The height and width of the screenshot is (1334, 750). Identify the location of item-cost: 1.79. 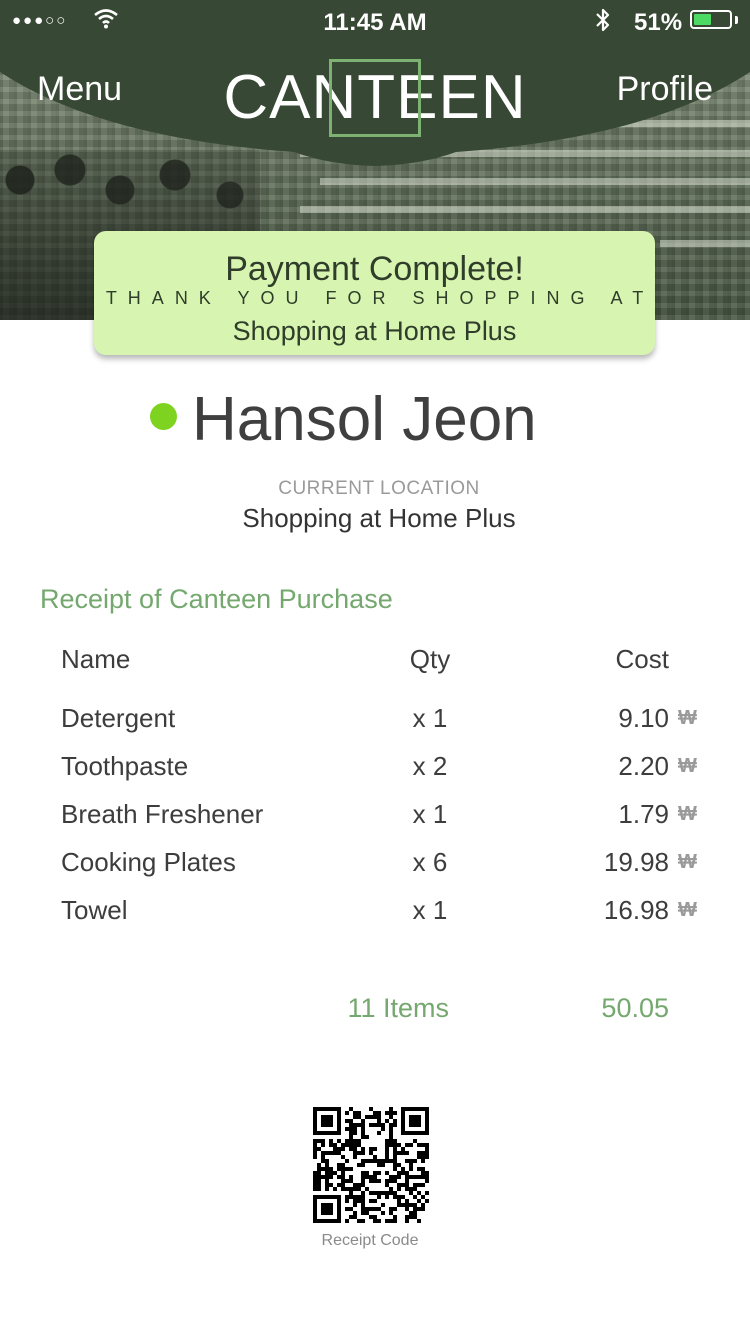
(643, 814).